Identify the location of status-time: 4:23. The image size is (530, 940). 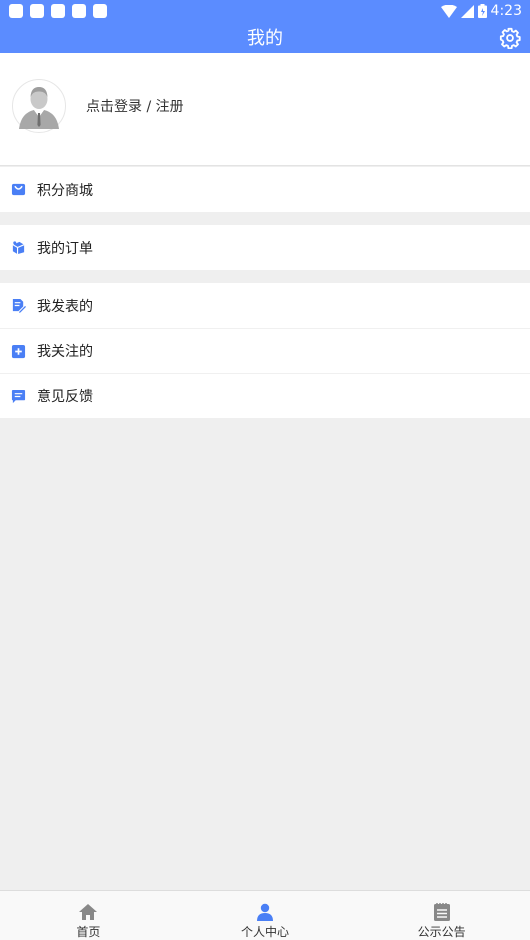
(506, 11).